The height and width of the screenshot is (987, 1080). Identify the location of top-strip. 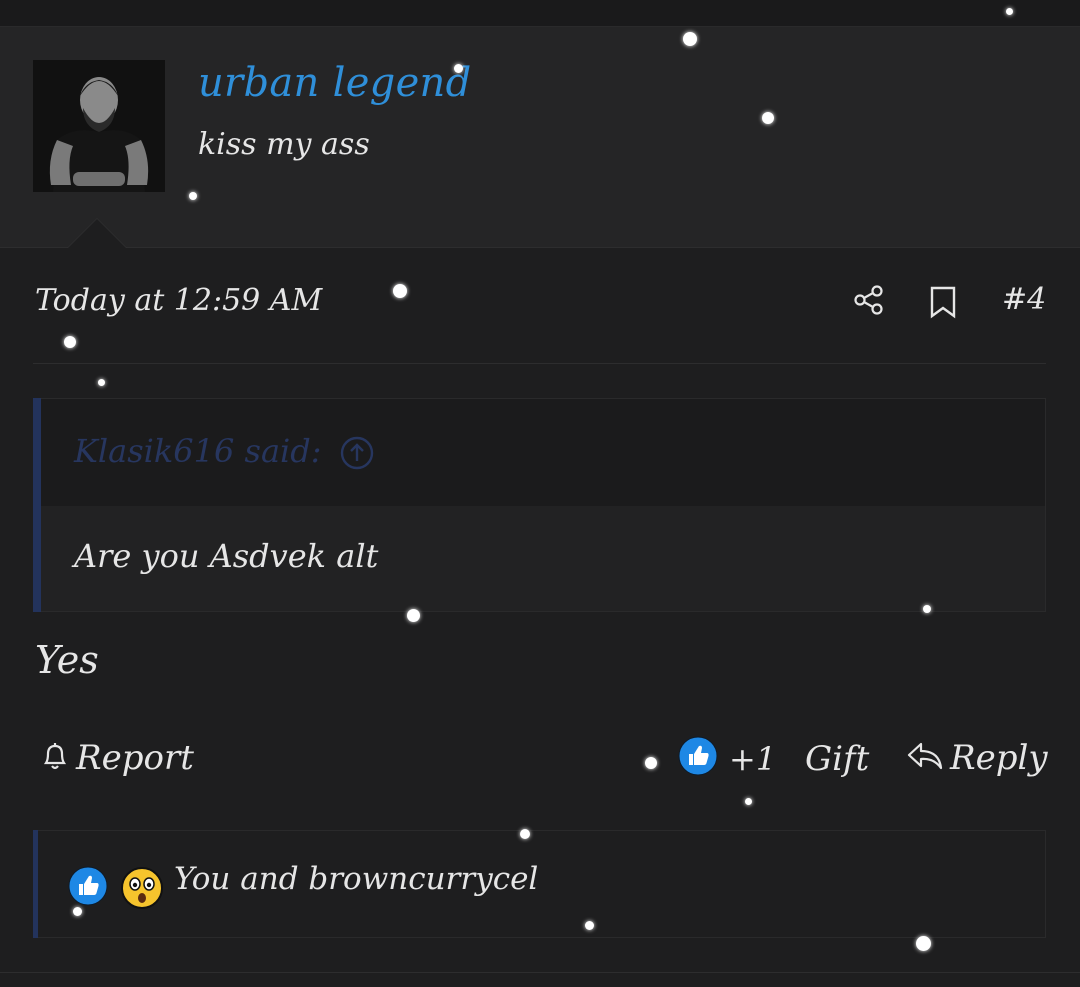
(540, 13).